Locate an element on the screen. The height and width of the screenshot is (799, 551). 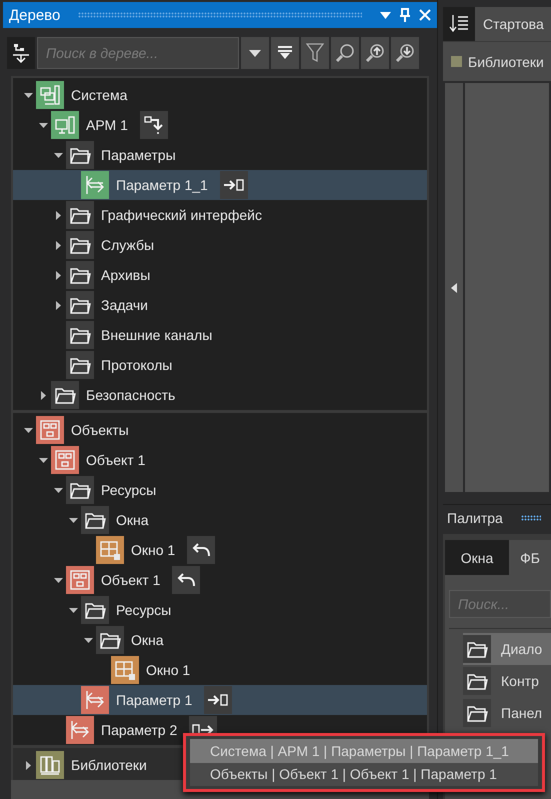
panel-title: Дерево is located at coordinates (34, 15).